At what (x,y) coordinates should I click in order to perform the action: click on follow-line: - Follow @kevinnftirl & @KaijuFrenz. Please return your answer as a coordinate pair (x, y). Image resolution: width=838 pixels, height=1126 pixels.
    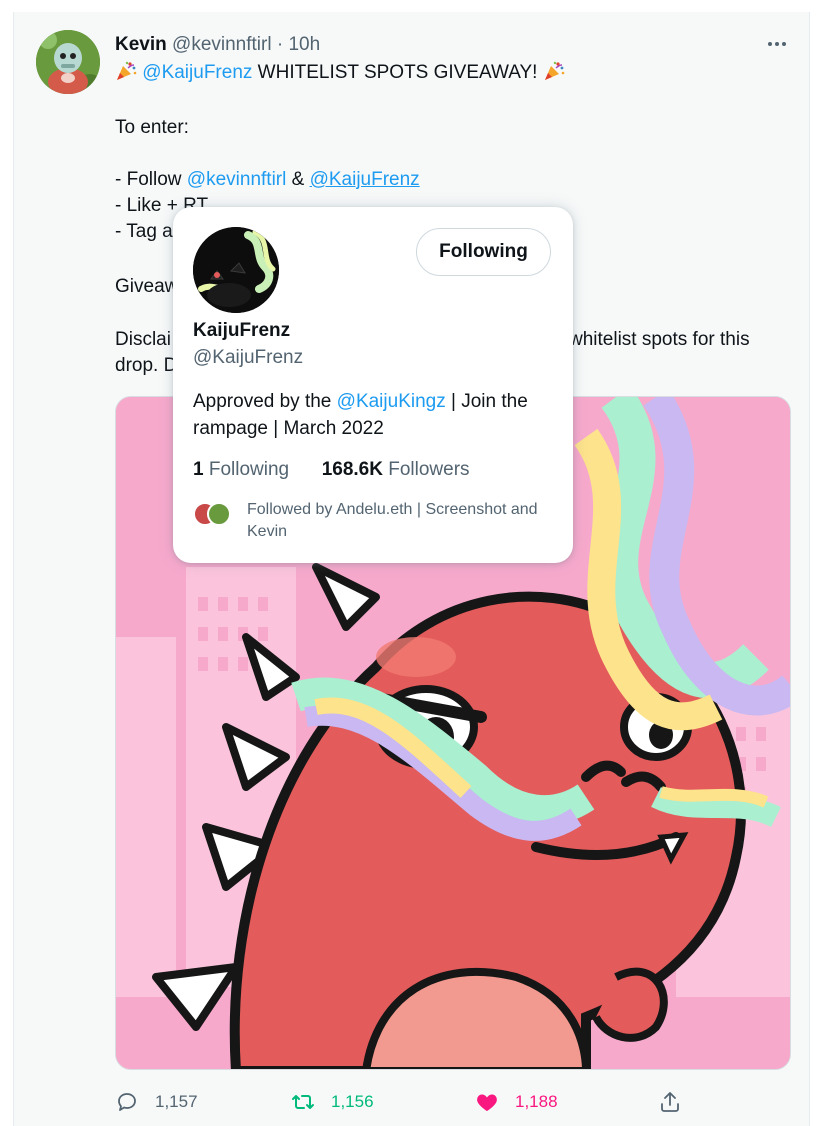
    Looking at the image, I should click on (267, 180).